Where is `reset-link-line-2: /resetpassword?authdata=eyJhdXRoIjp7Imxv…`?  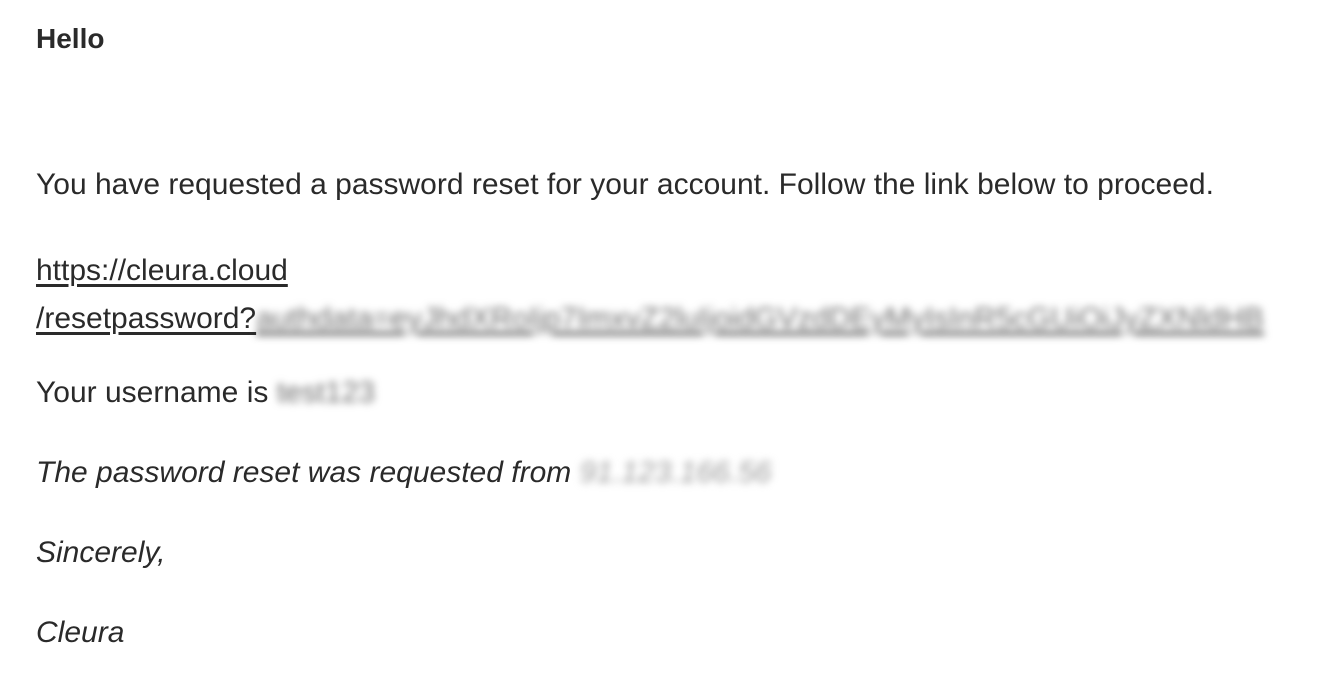
reset-link-line-2: /resetpassword?authdata=eyJhdXRoIjp7Imxv… is located at coordinates (650, 319).